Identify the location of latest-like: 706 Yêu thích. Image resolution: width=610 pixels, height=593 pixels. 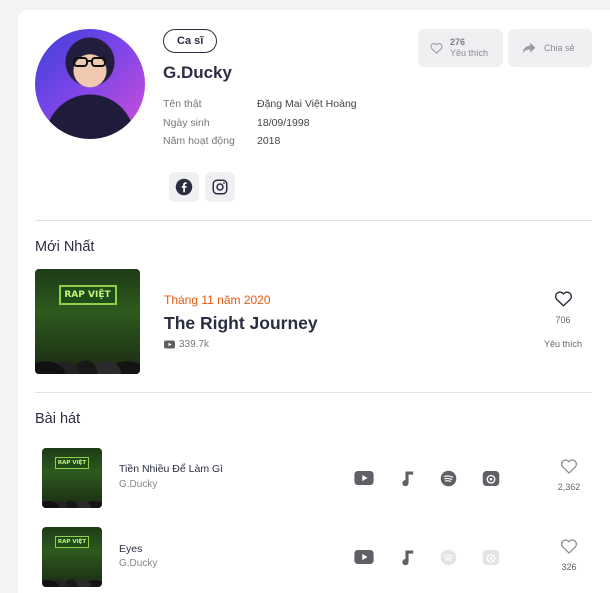
(563, 319).